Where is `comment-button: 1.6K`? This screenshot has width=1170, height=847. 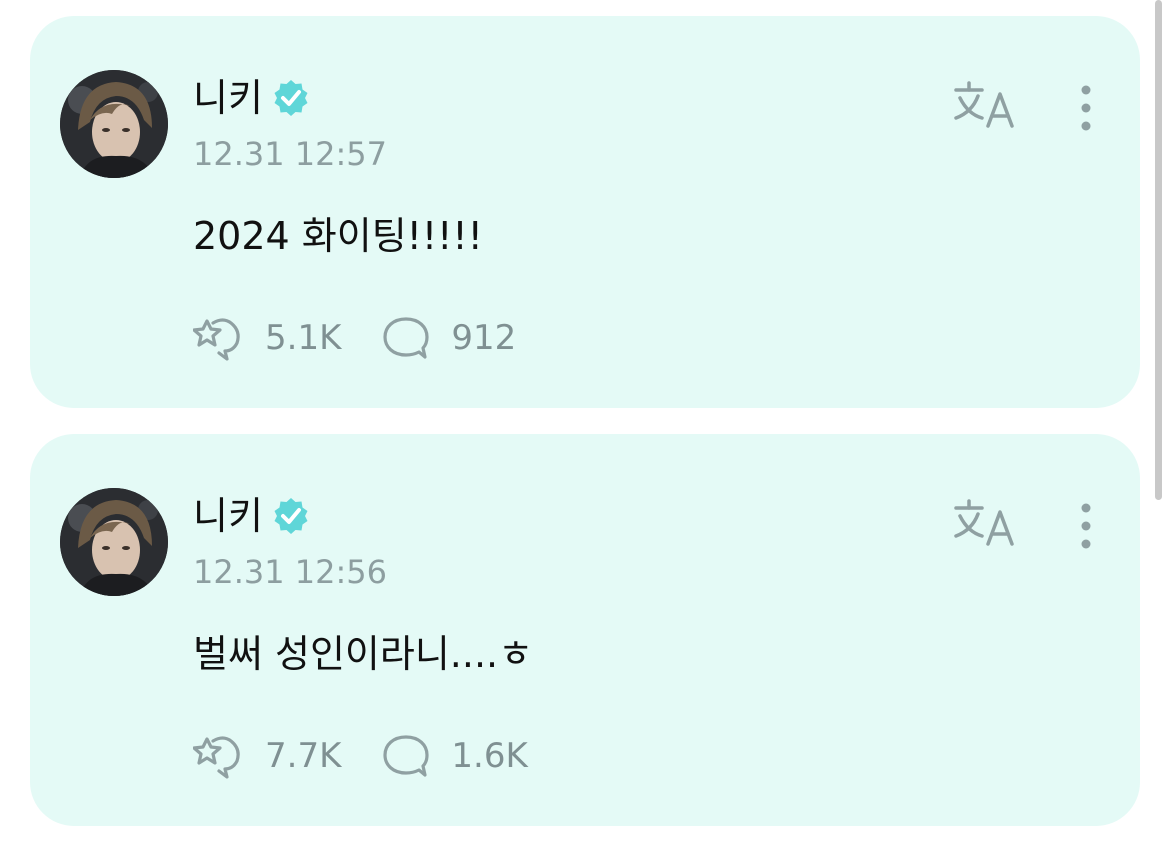
comment-button: 1.6K is located at coordinates (453, 756).